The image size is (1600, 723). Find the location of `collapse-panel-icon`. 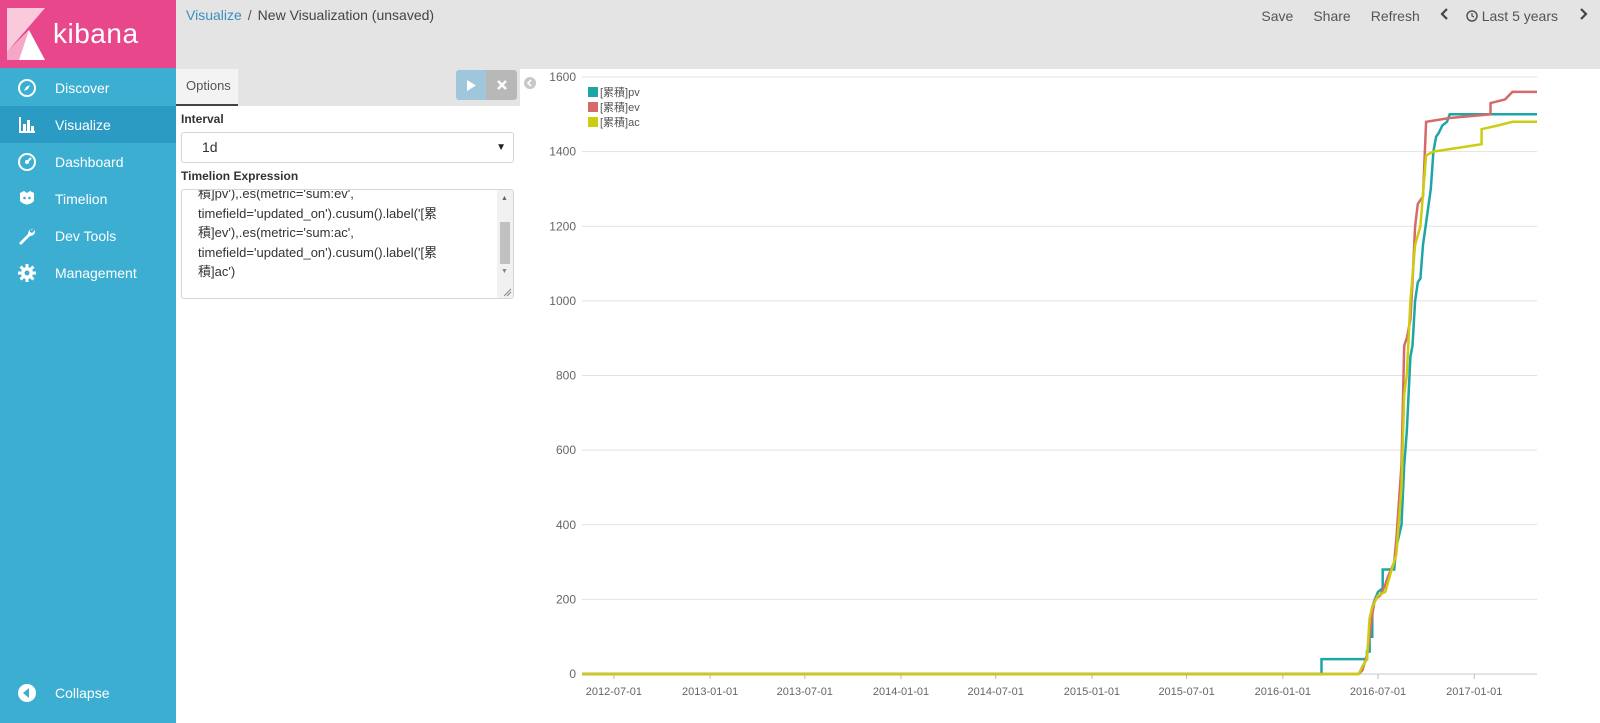

collapse-panel-icon is located at coordinates (530, 83).